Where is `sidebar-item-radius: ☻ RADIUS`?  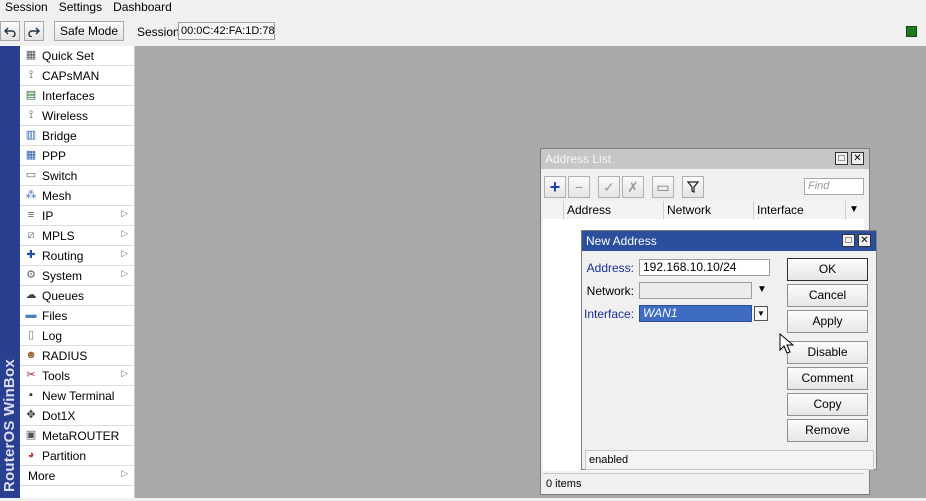
sidebar-item-radius: ☻ RADIUS is located at coordinates (77, 356).